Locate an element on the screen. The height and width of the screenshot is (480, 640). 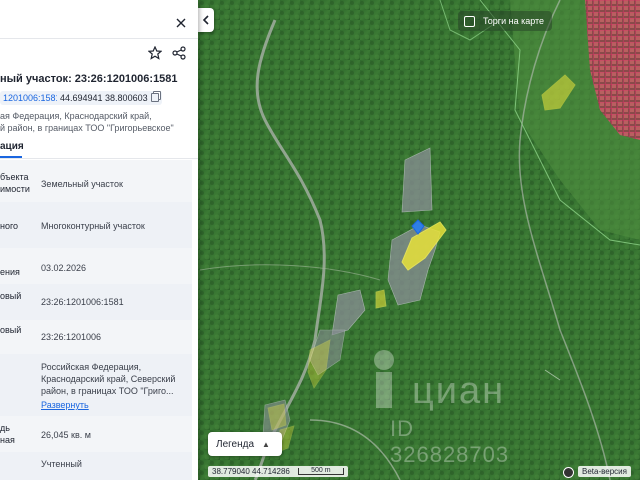
coordinates-chip: 44.694941 38.800603 is located at coordinates (109, 98).